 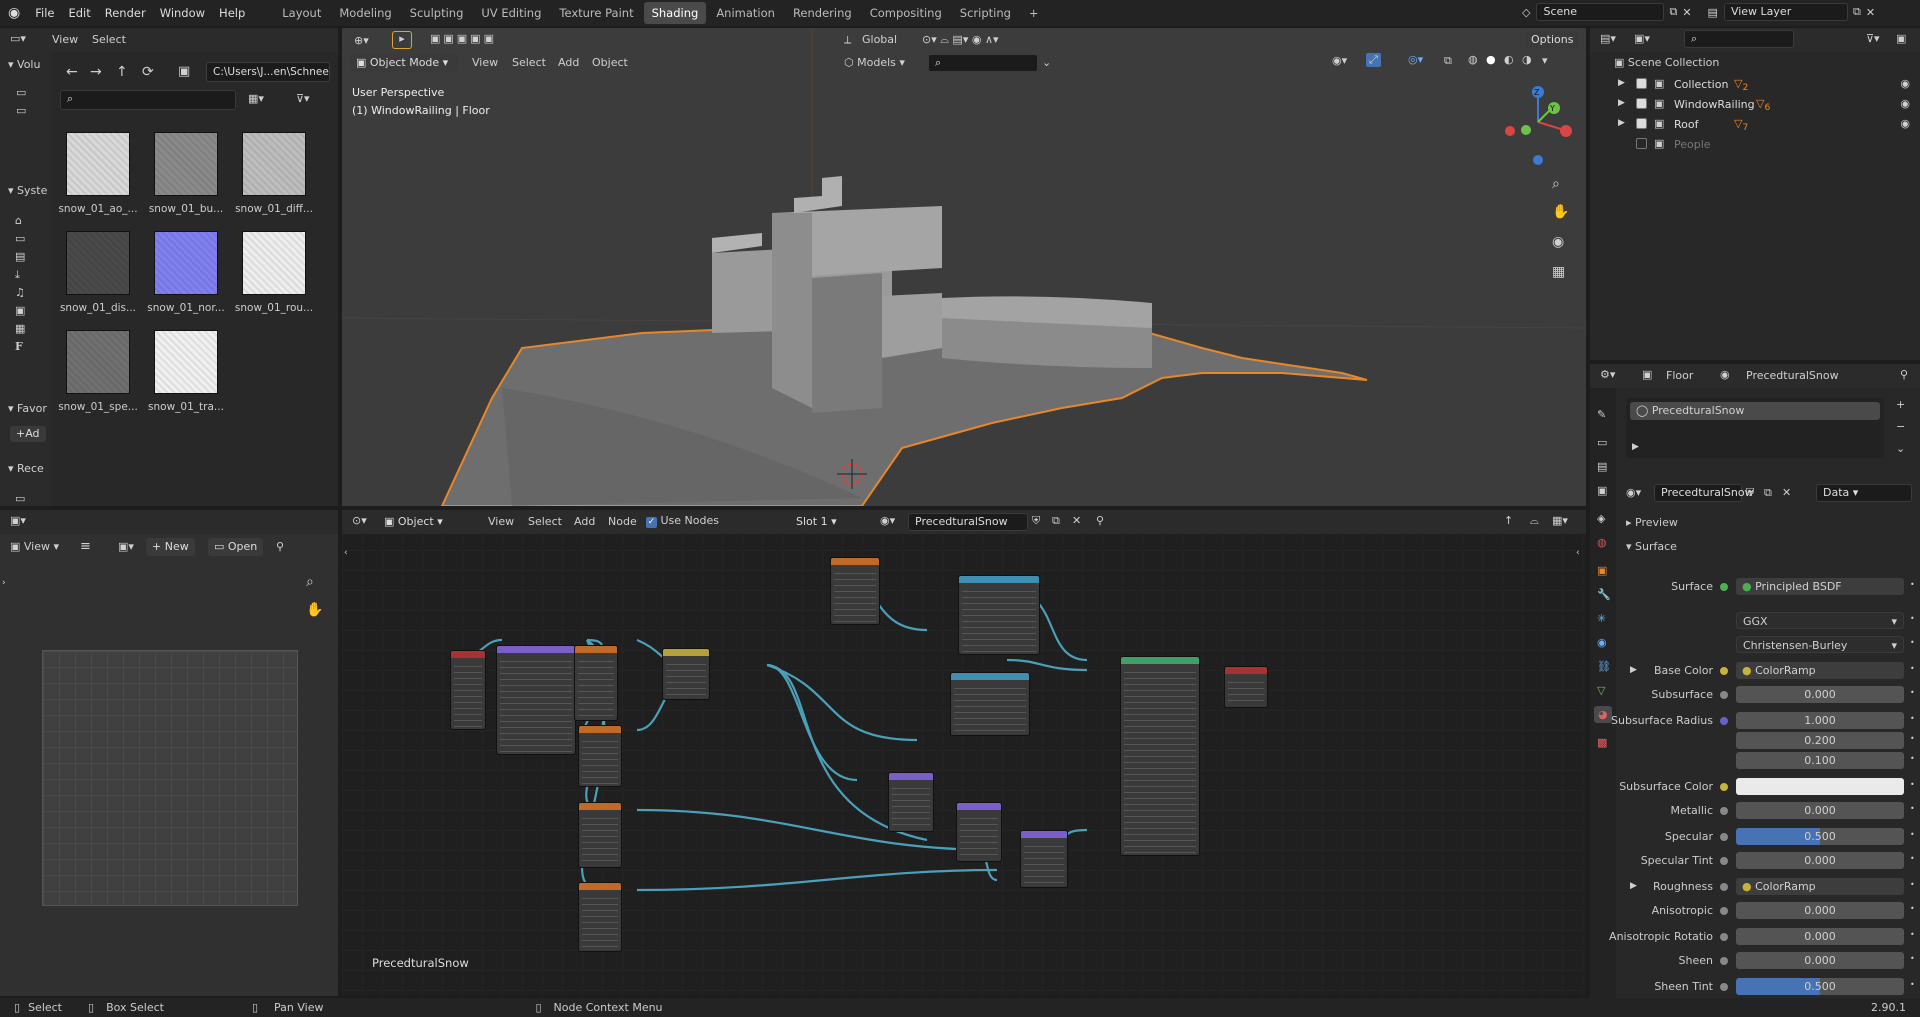 I want to click on fonts-icon: F, so click(x=19, y=346).